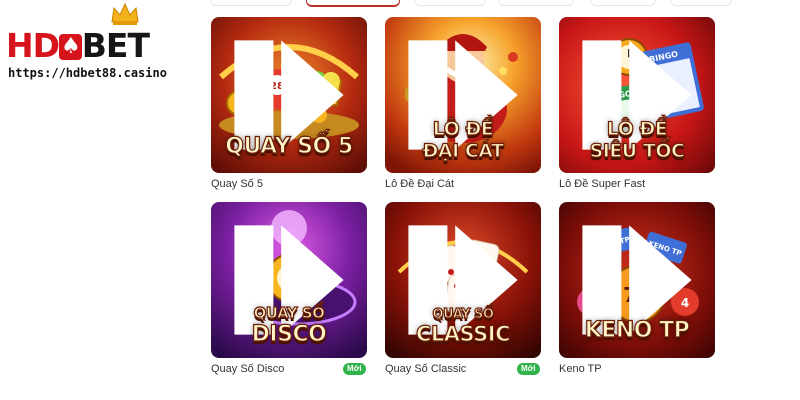 The height and width of the screenshot is (400, 800). I want to click on game-card-keno-tp: KENO TP KENO TP 59 70 4 KENO TP, so click(637, 280).